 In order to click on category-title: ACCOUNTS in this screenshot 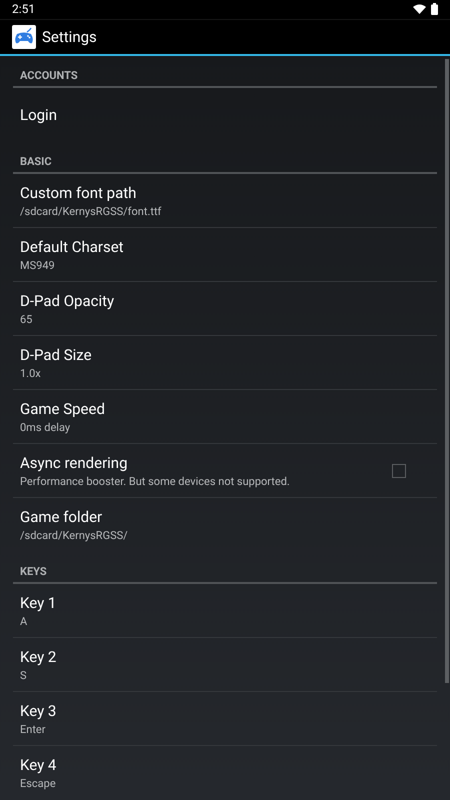, I will do `click(49, 75)`.